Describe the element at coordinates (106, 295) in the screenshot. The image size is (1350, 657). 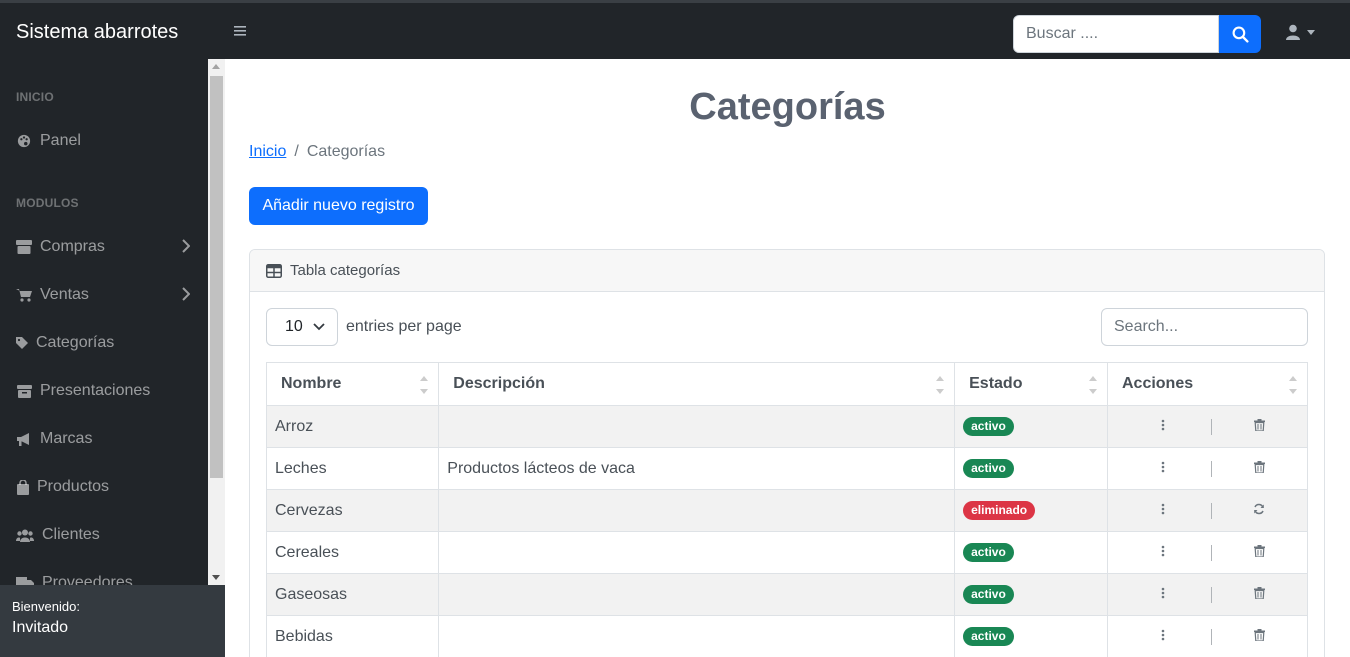
I see `sidebar-item-ventas: Ventas` at that location.